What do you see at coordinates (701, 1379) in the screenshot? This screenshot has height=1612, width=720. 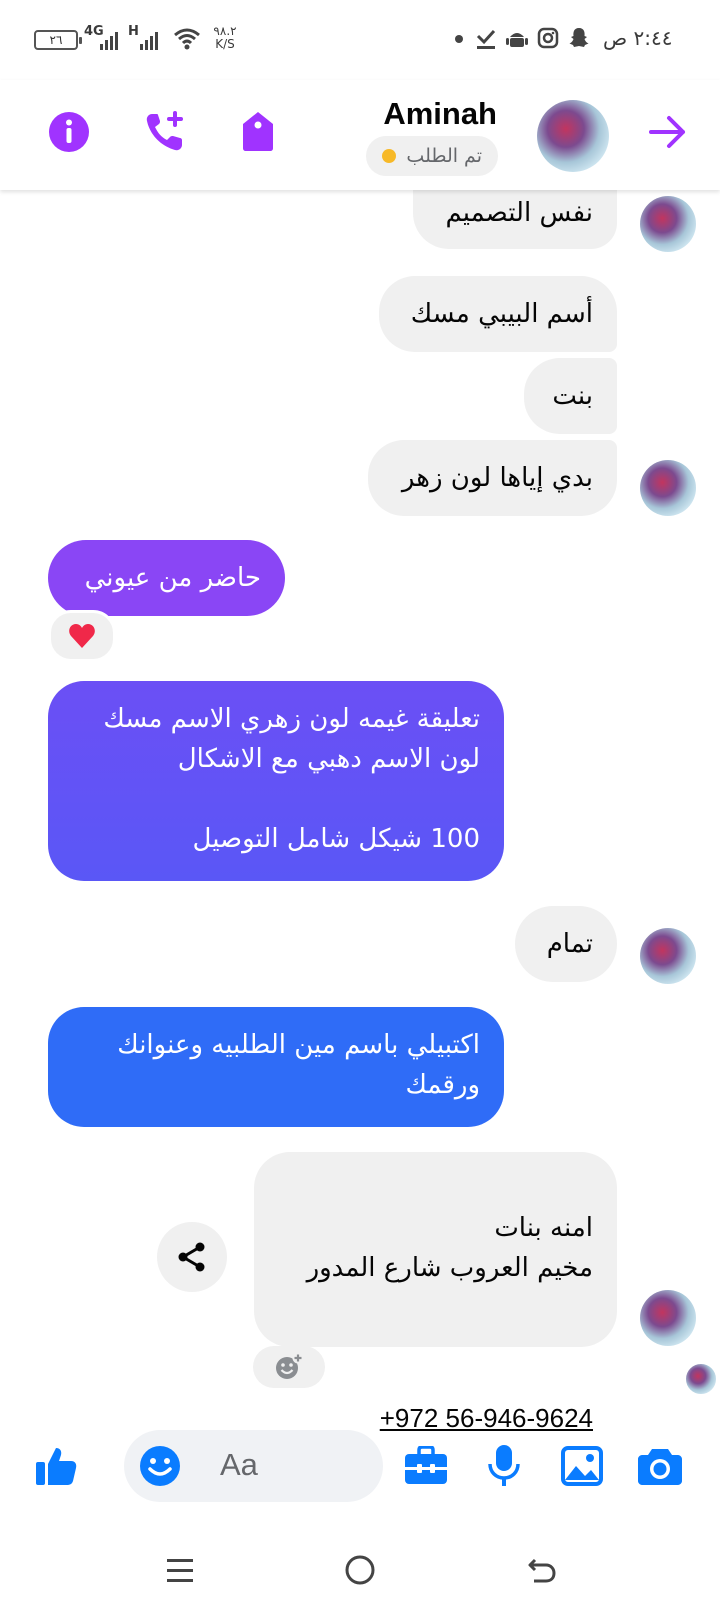 I see `seen-receipt-avatar` at bounding box center [701, 1379].